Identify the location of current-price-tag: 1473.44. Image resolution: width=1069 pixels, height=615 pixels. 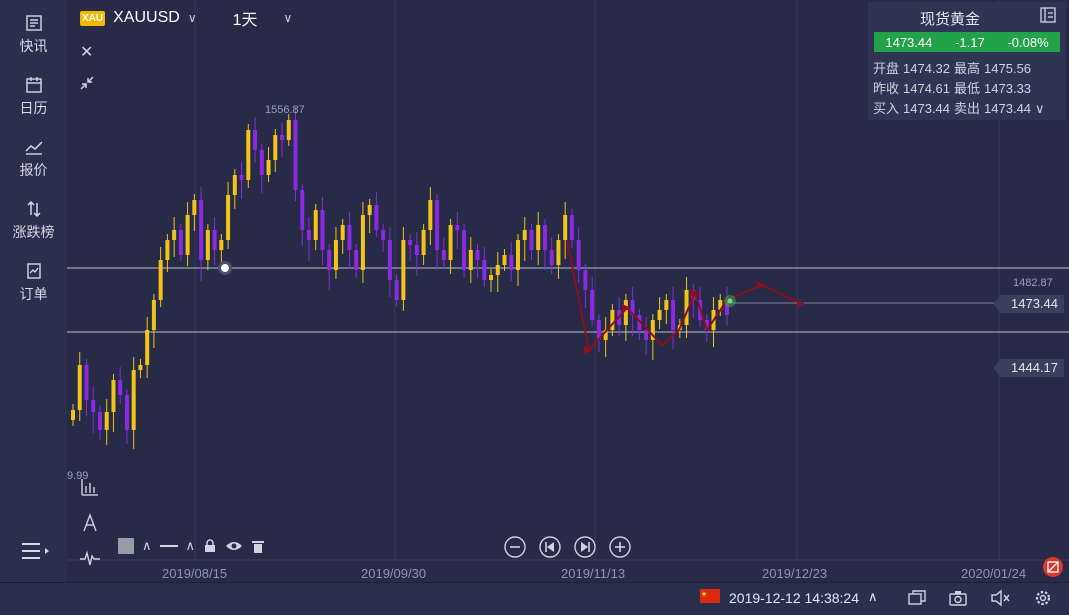
(1028, 304).